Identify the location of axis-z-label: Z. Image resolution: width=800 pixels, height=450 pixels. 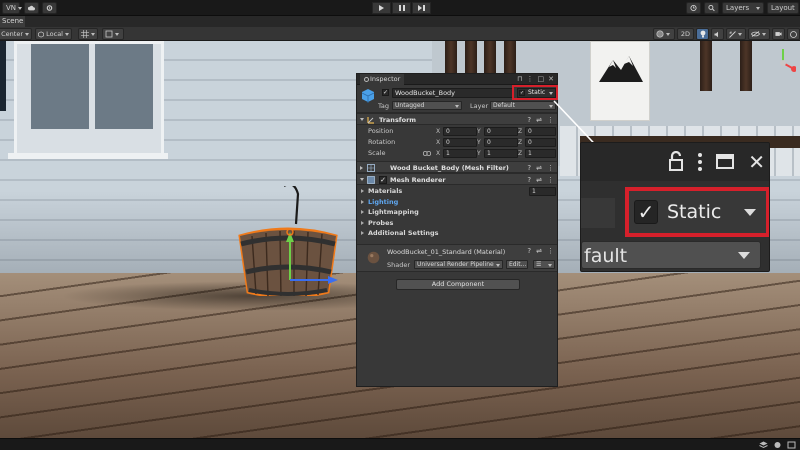
(520, 142).